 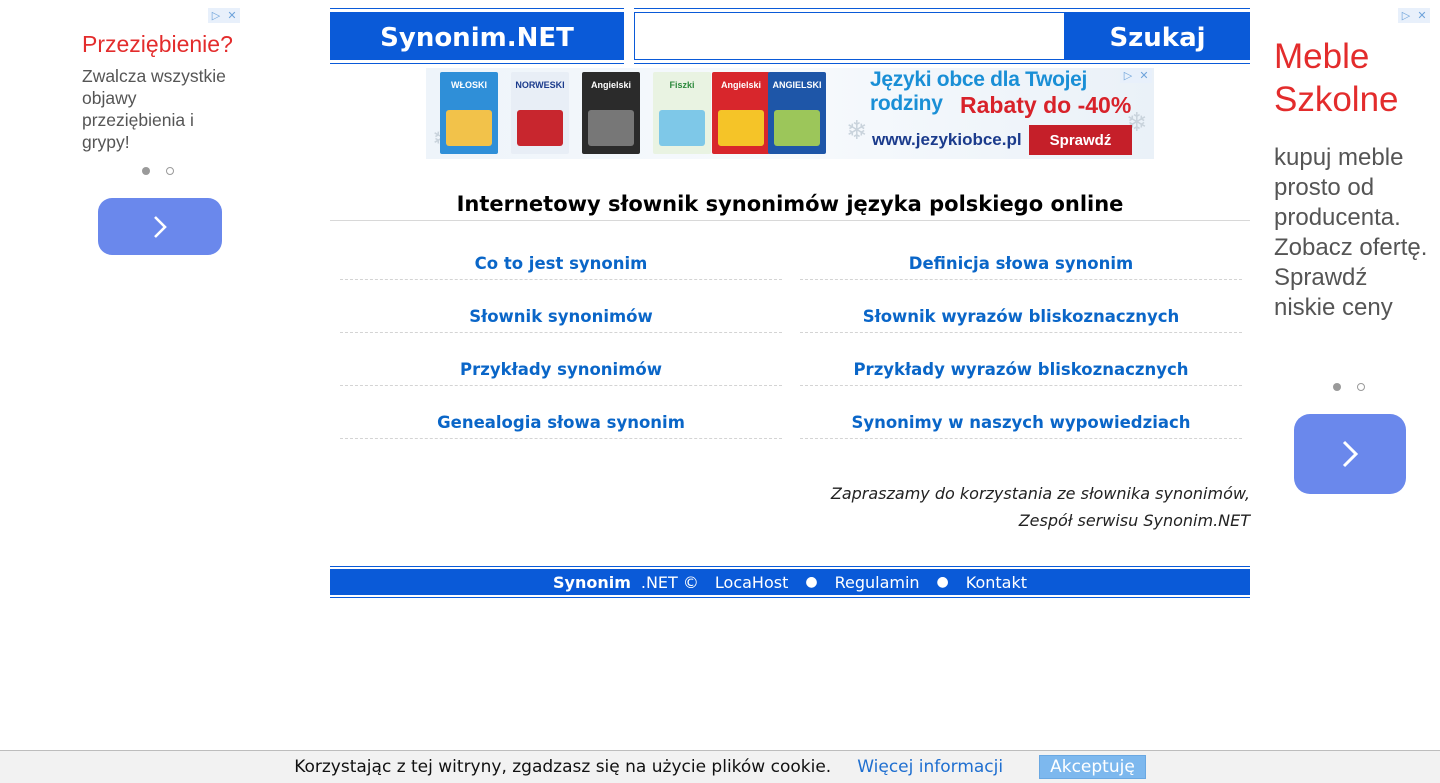 I want to click on book-title: Fiszki, so click(x=682, y=85).